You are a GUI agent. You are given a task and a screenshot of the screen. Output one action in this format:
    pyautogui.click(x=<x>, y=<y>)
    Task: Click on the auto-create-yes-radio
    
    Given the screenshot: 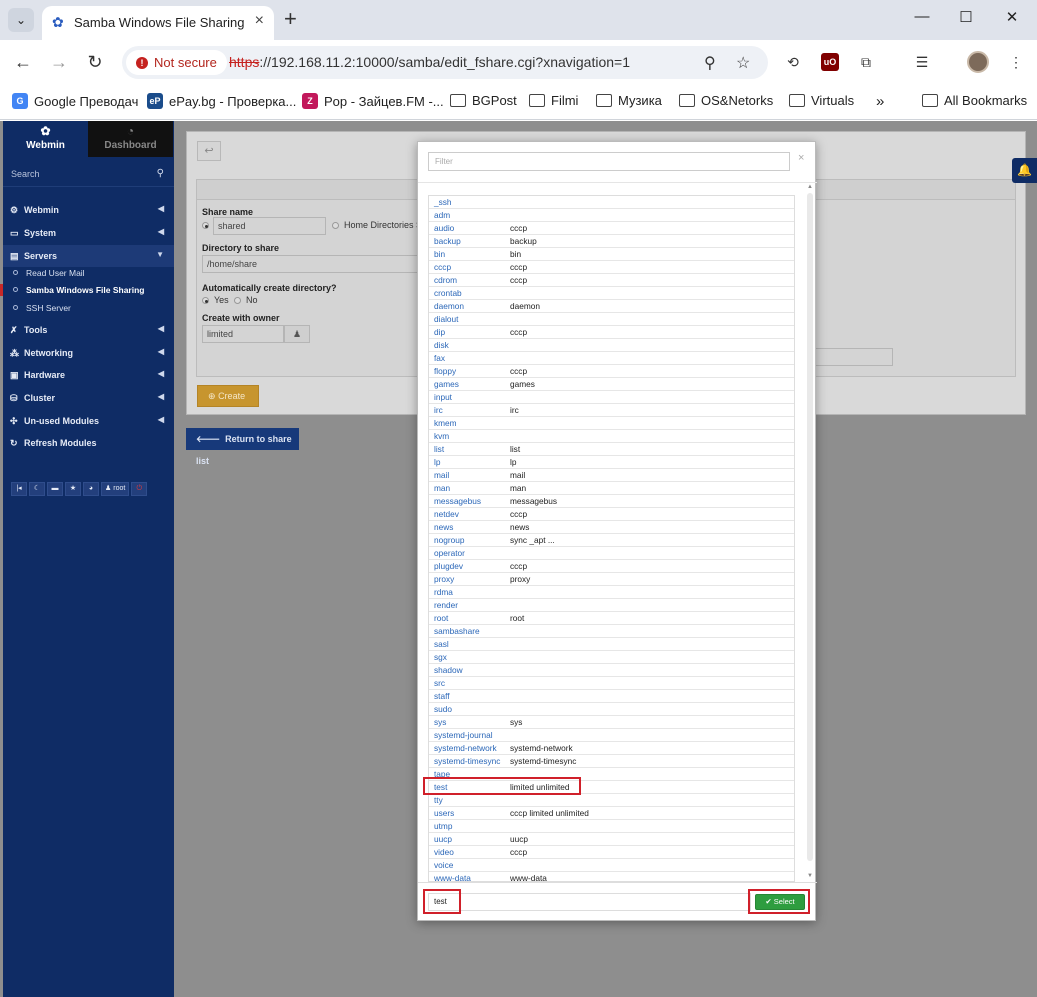 What is the action you would take?
    pyautogui.click(x=205, y=300)
    